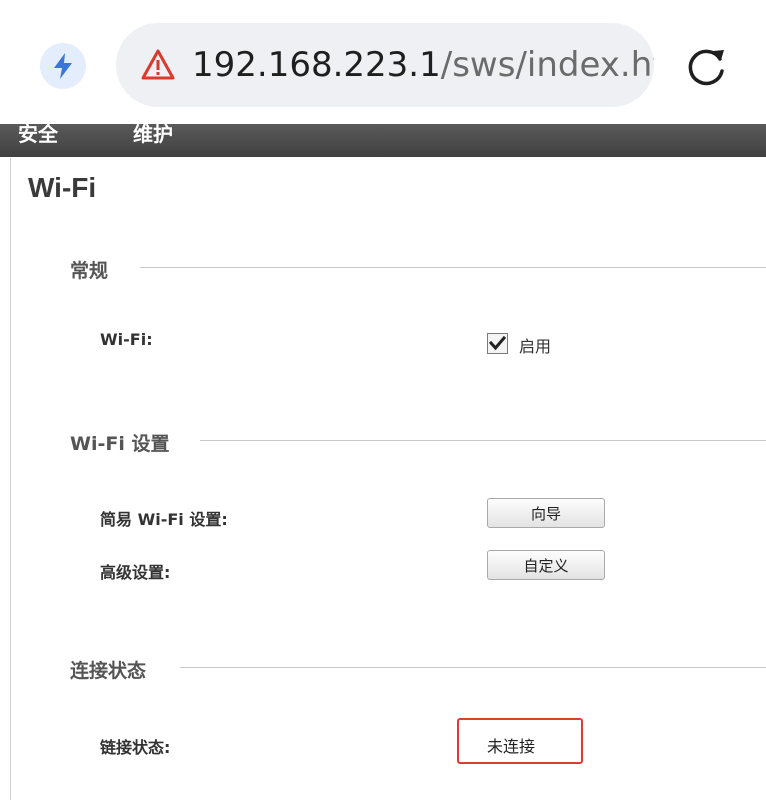 This screenshot has width=766, height=800. What do you see at coordinates (126, 339) in the screenshot?
I see `wifi-enable-label: Wi-Fi:` at bounding box center [126, 339].